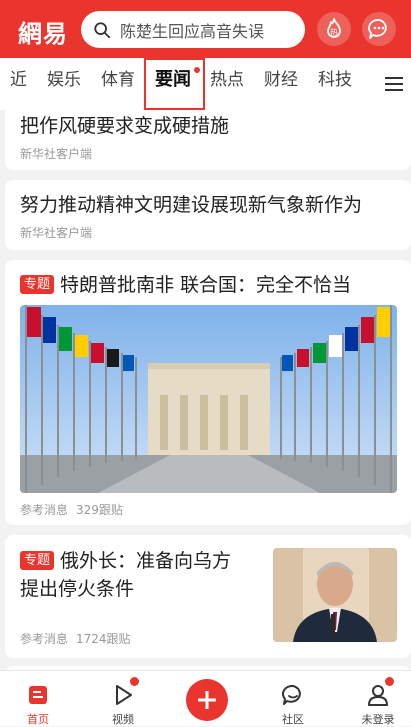  I want to click on hot-label: 热, so click(334, 32).